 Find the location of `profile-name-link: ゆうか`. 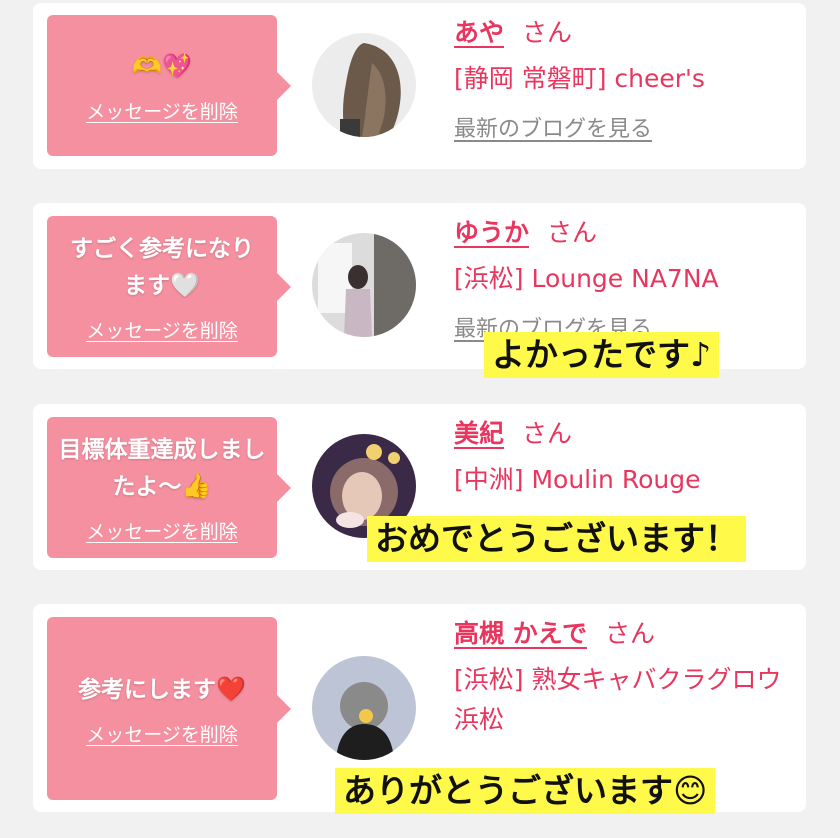

profile-name-link: ゆうか is located at coordinates (491, 232).